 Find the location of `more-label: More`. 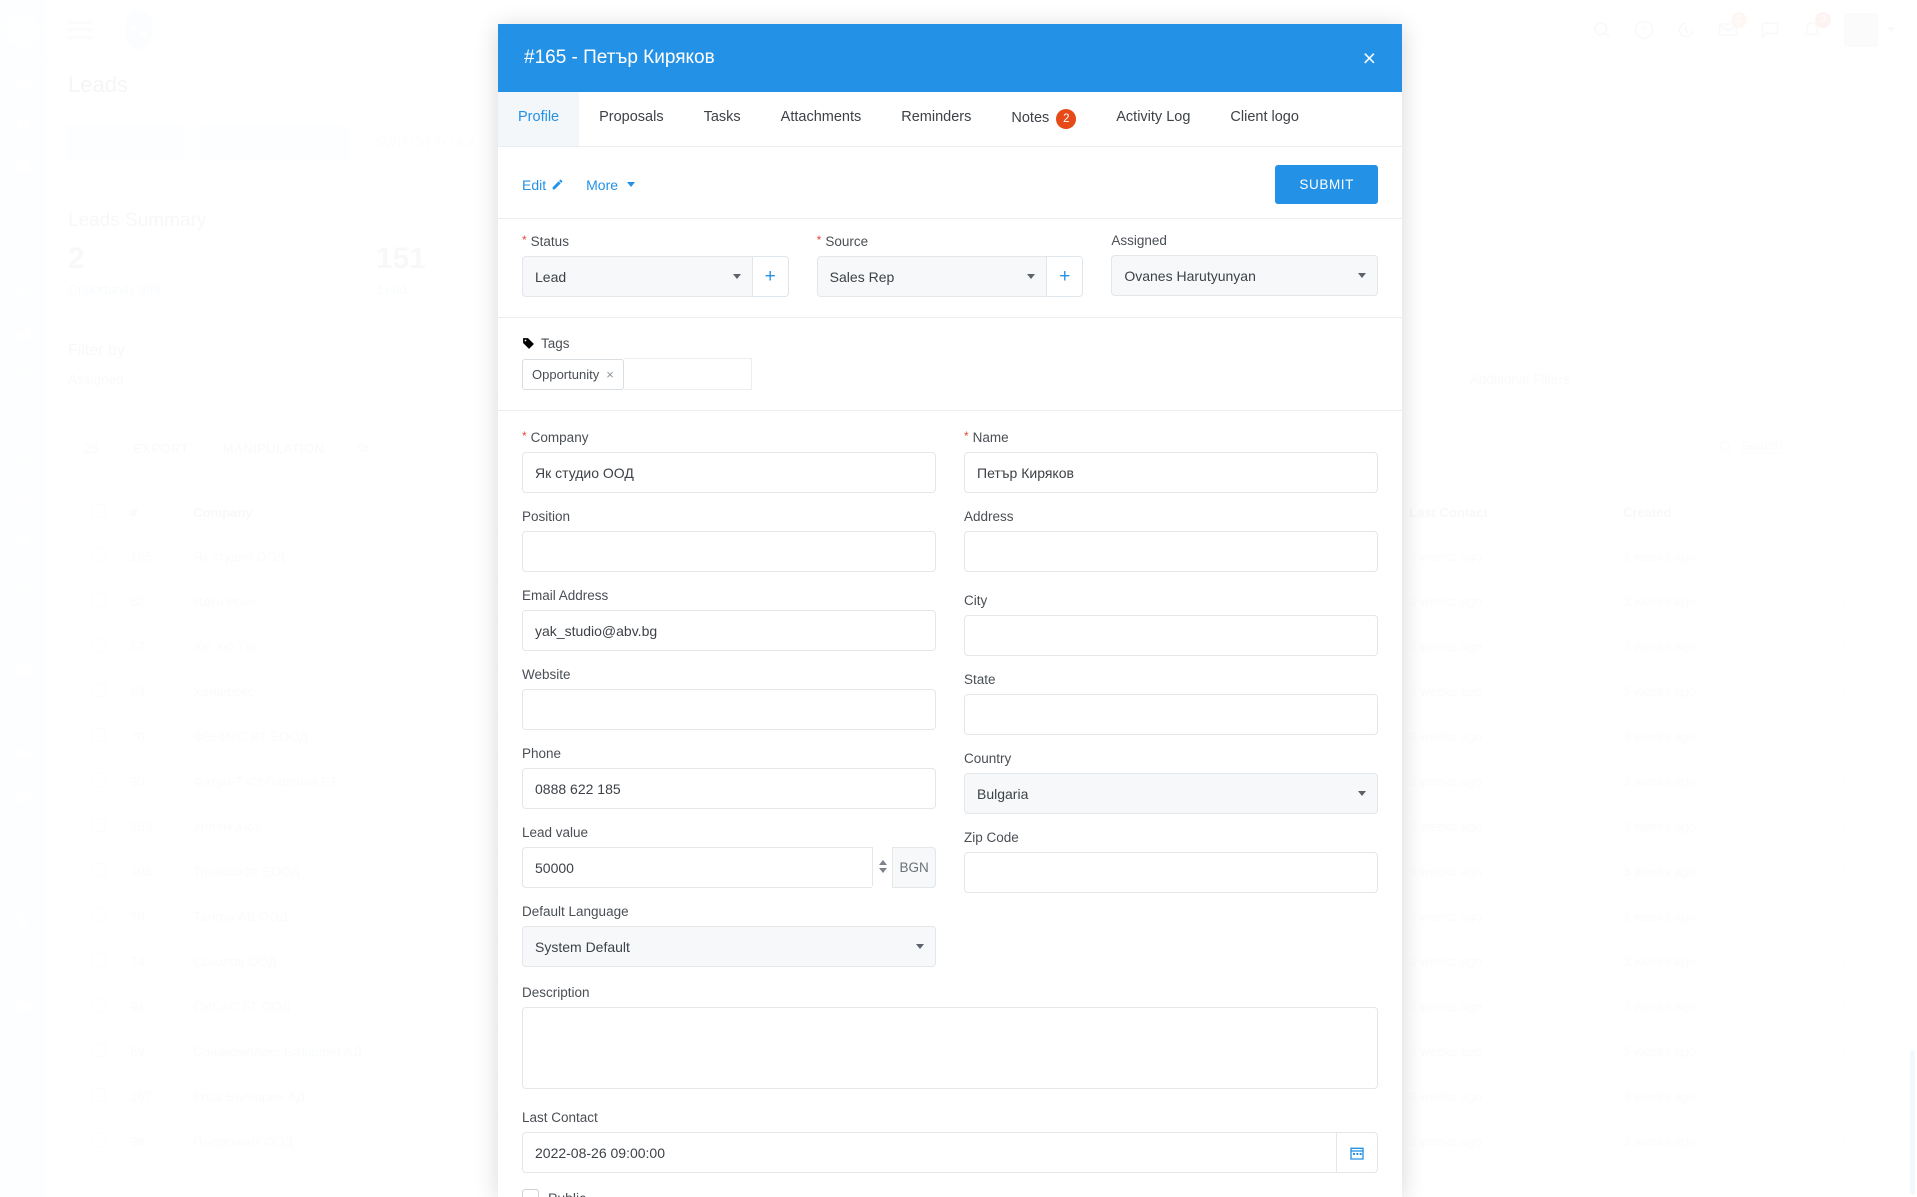

more-label: More is located at coordinates (602, 184).